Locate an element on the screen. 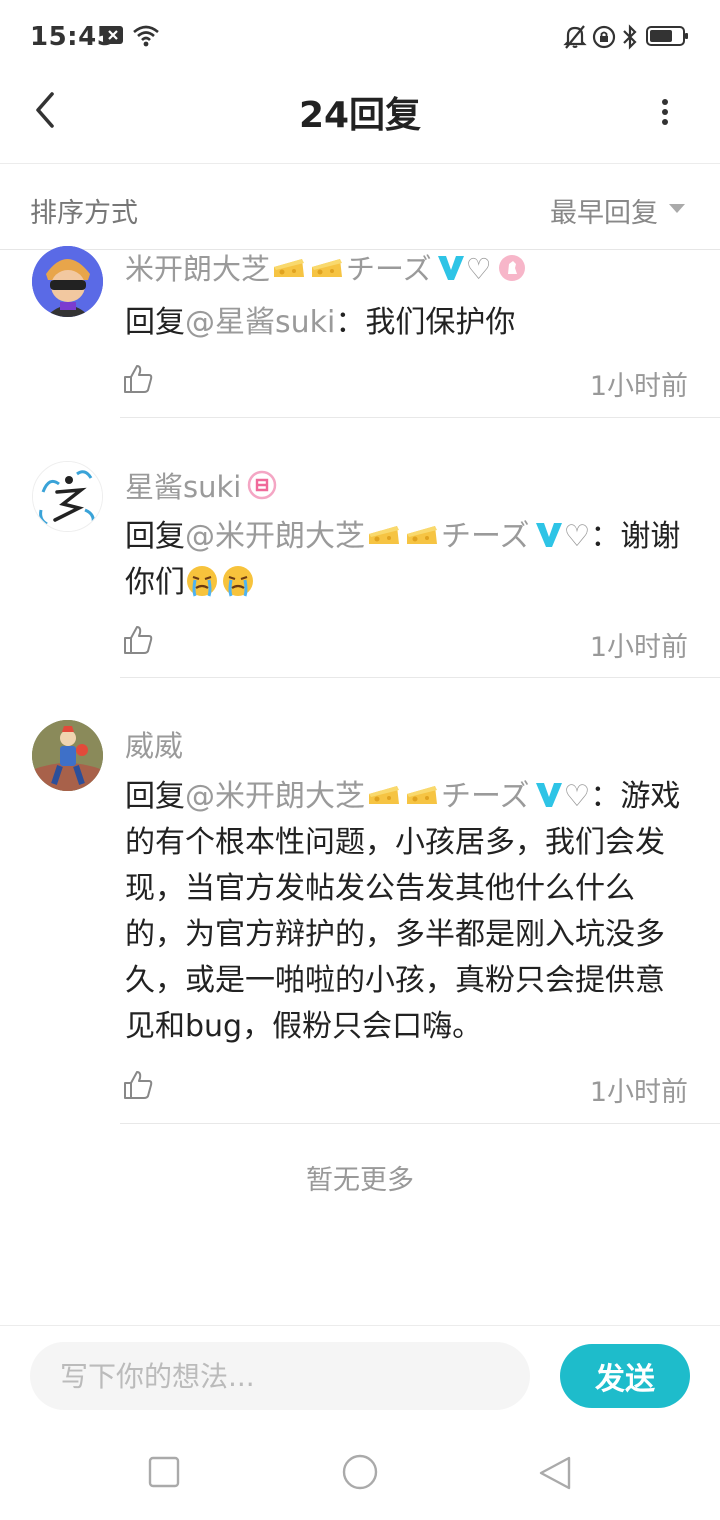 This screenshot has height=1520, width=720. reply-content: 回复@星酱suki：我们保护你 is located at coordinates (320, 322).